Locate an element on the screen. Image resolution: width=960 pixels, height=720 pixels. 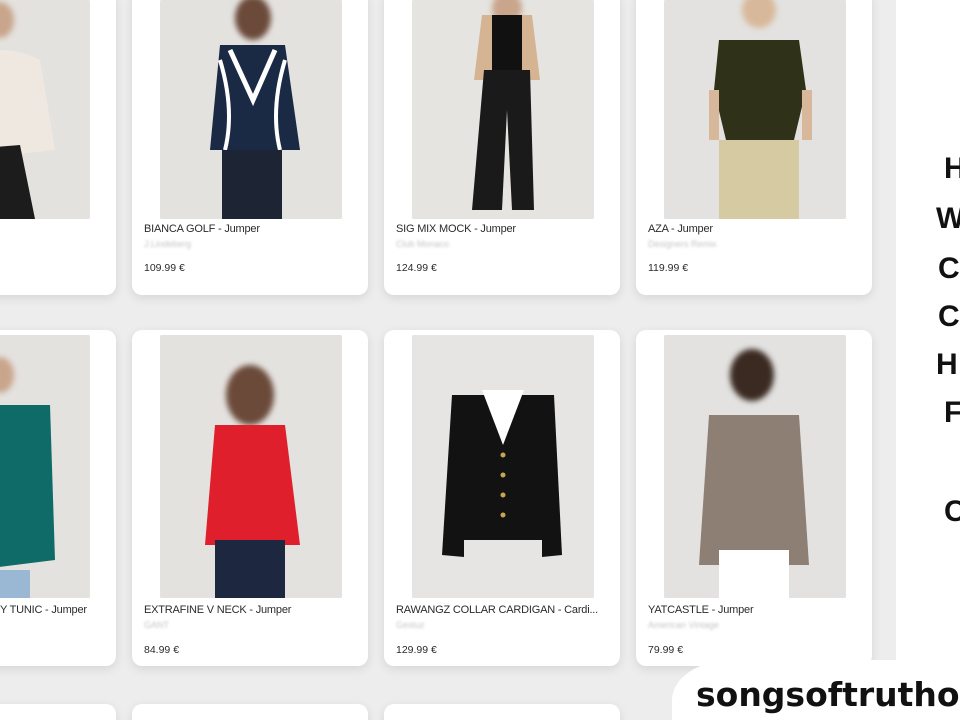
product-brand: Club Monaco is located at coordinates (423, 244).